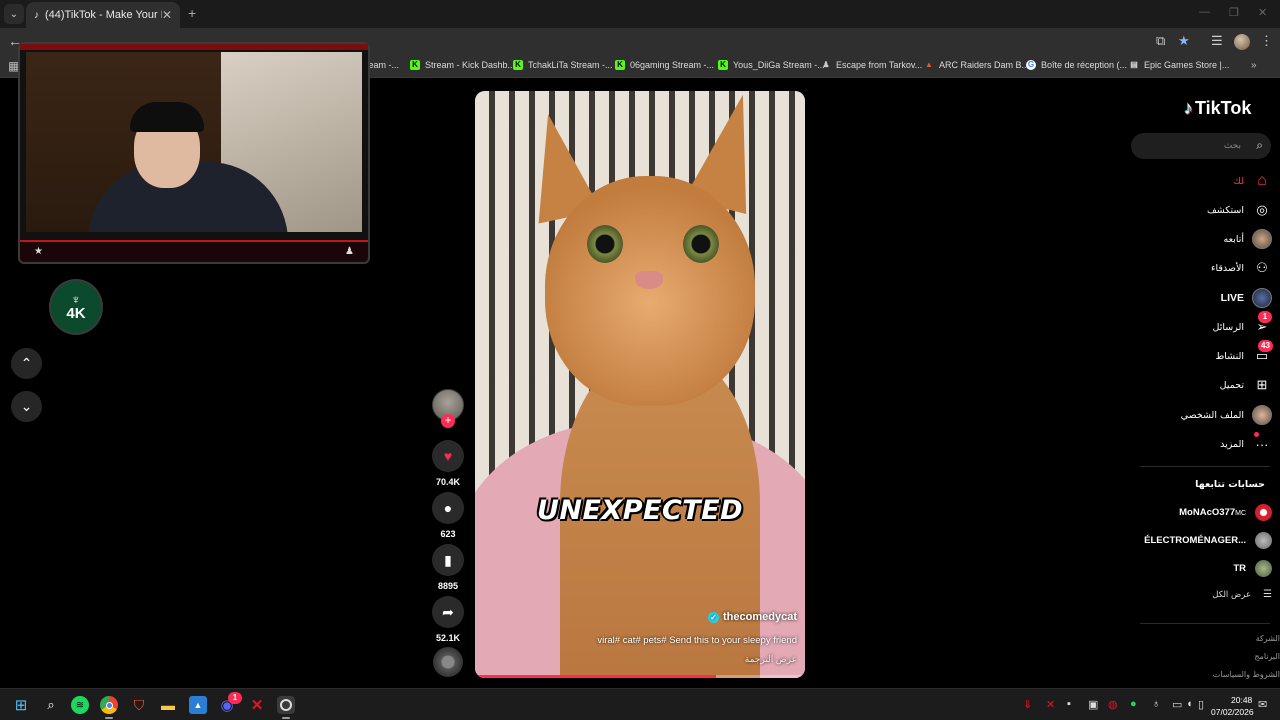 The width and height of the screenshot is (1280, 720). What do you see at coordinates (1189, 704) in the screenshot?
I see `volume-icon: ◖` at bounding box center [1189, 704].